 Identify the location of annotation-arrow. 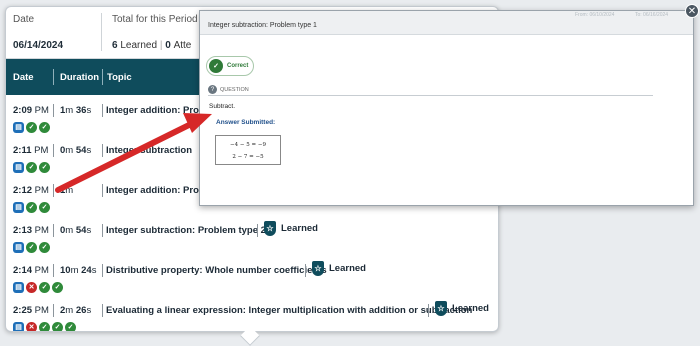
(133, 153).